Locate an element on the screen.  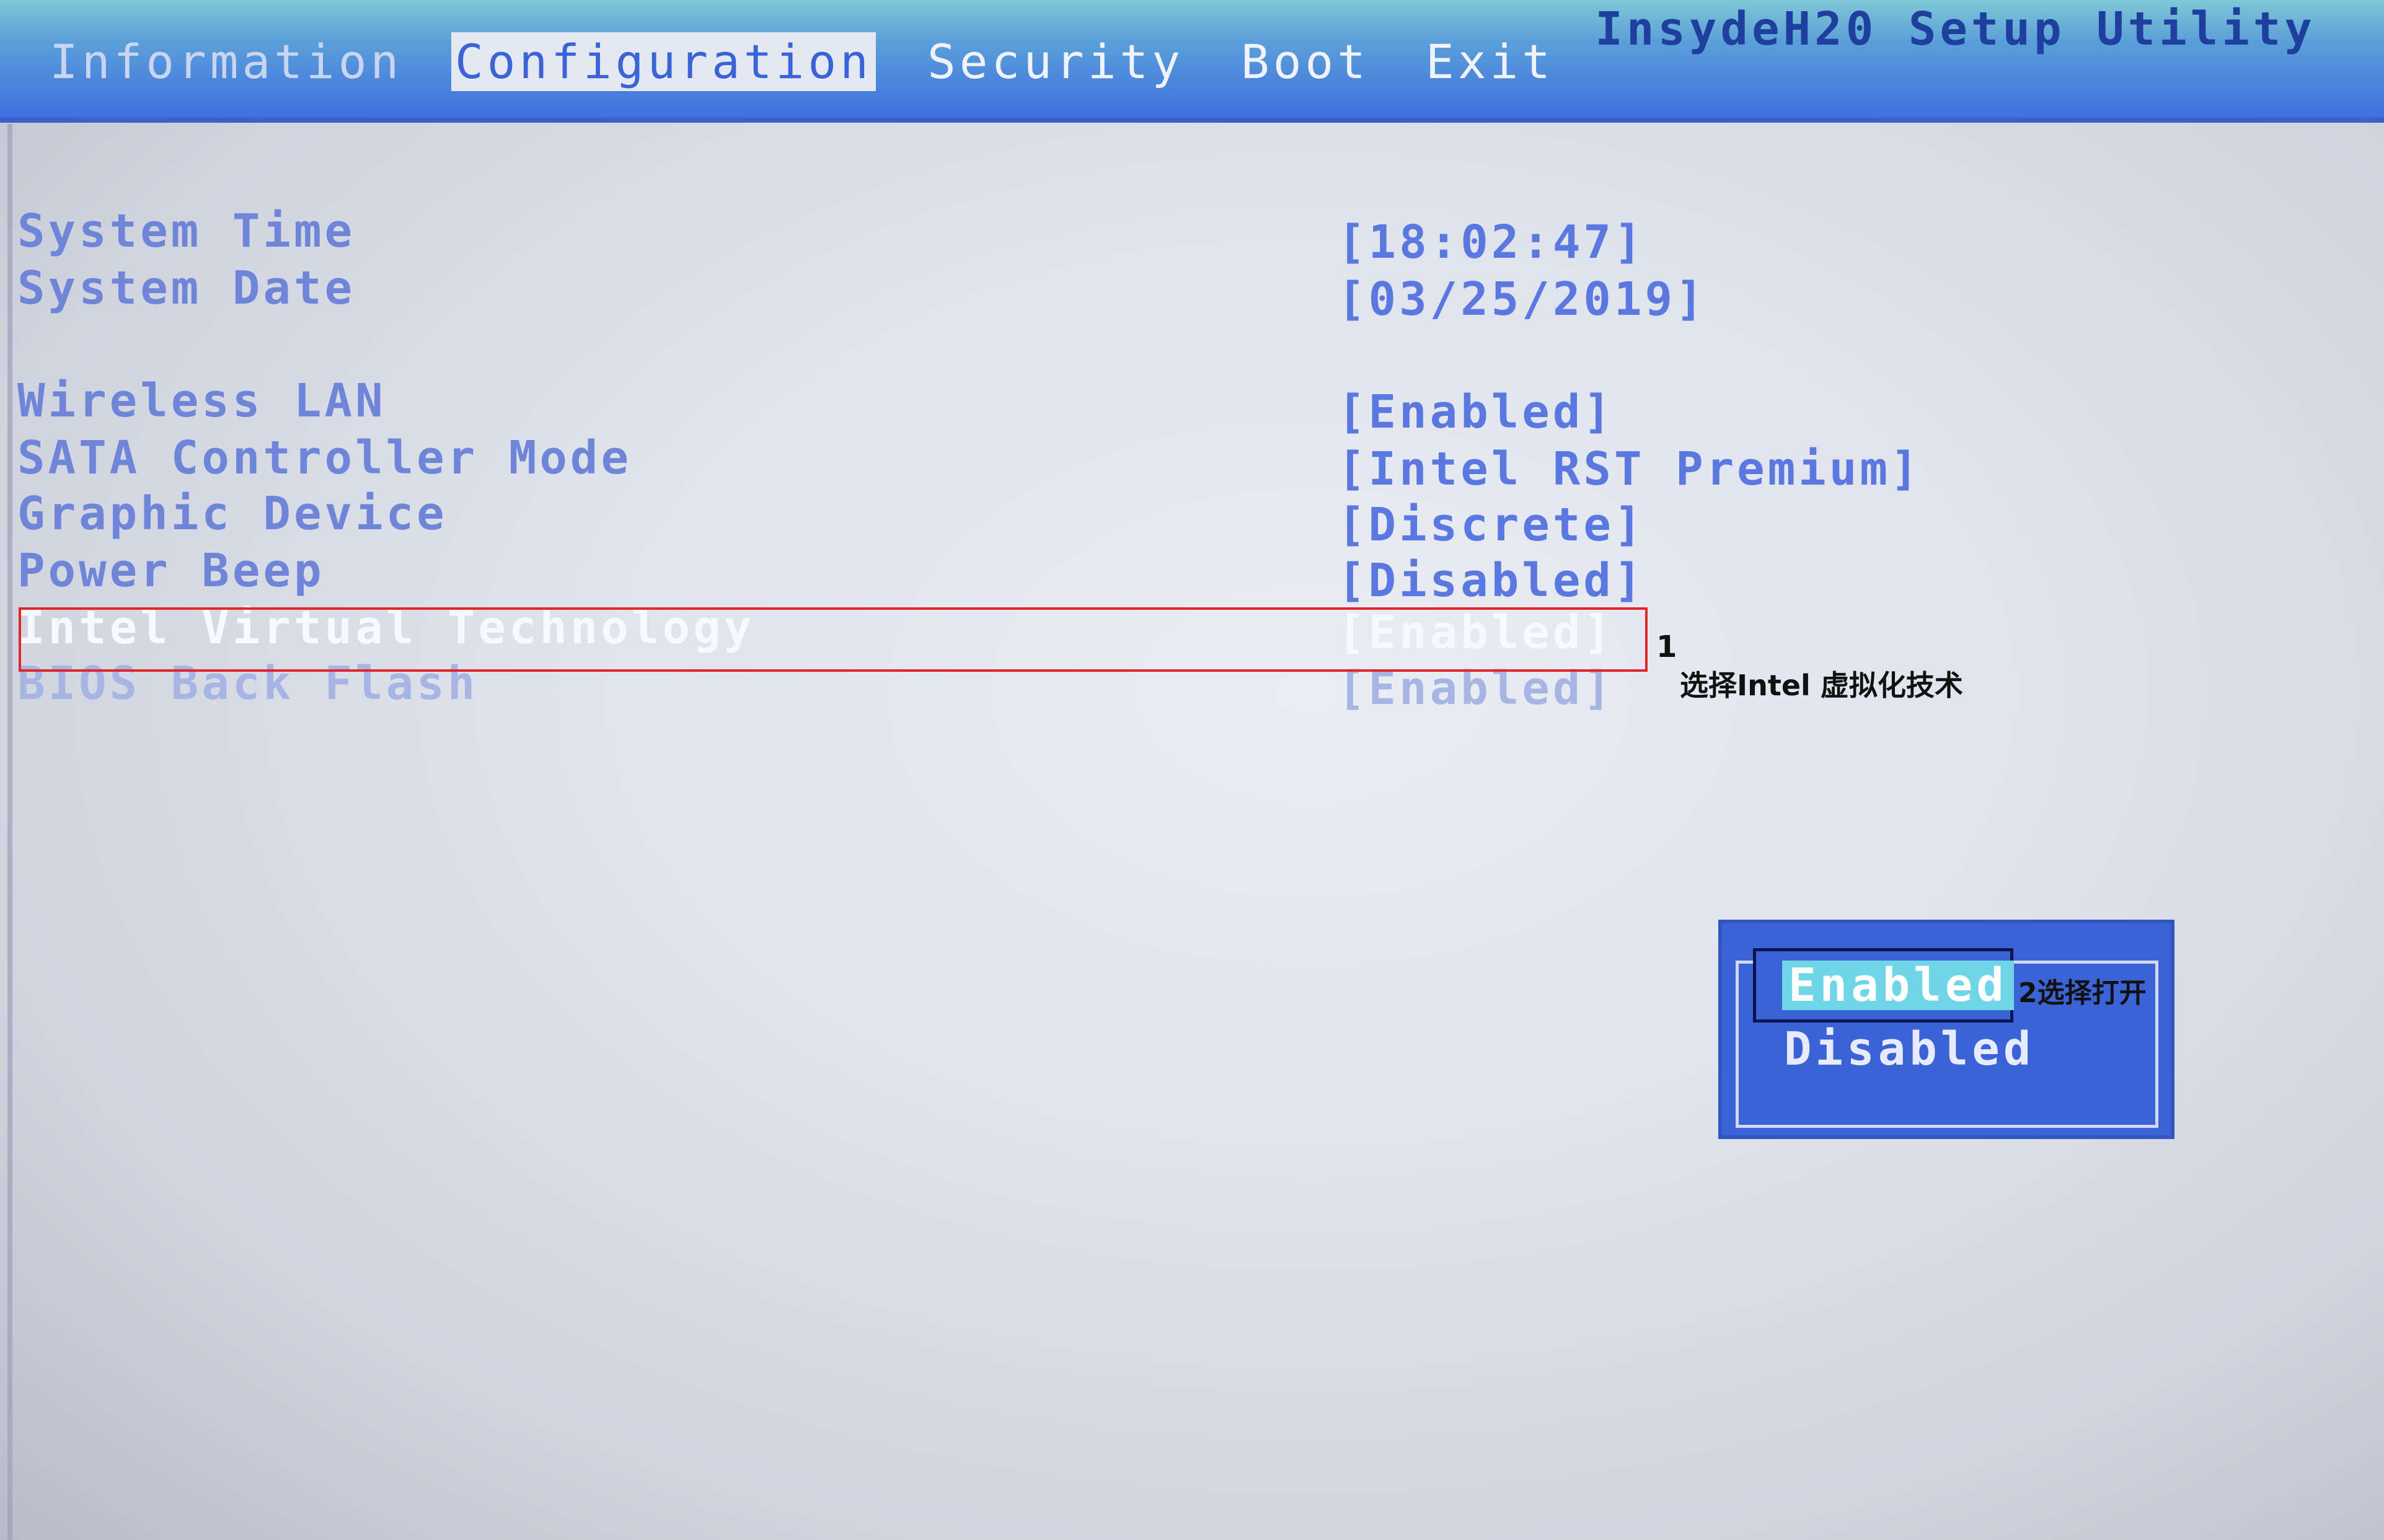
step2-caption: 2选择打开 is located at coordinates (2082, 993).